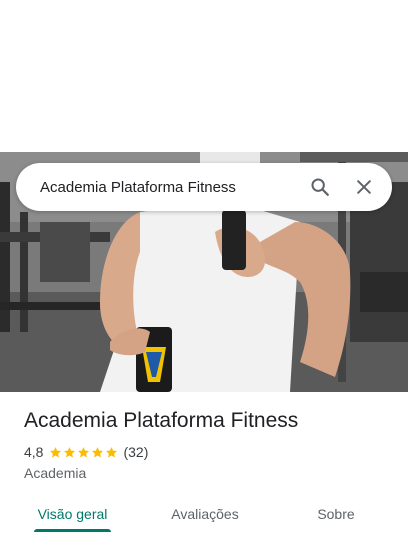 Image resolution: width=408 pixels, height=544 pixels. What do you see at coordinates (135, 452) in the screenshot?
I see `review-count: (32)` at bounding box center [135, 452].